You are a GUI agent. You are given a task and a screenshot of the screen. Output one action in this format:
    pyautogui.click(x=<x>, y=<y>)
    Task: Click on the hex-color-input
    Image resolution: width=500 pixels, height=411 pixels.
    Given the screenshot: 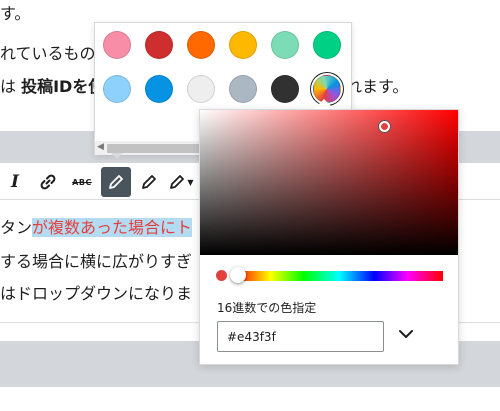 What is the action you would take?
    pyautogui.click(x=300, y=336)
    